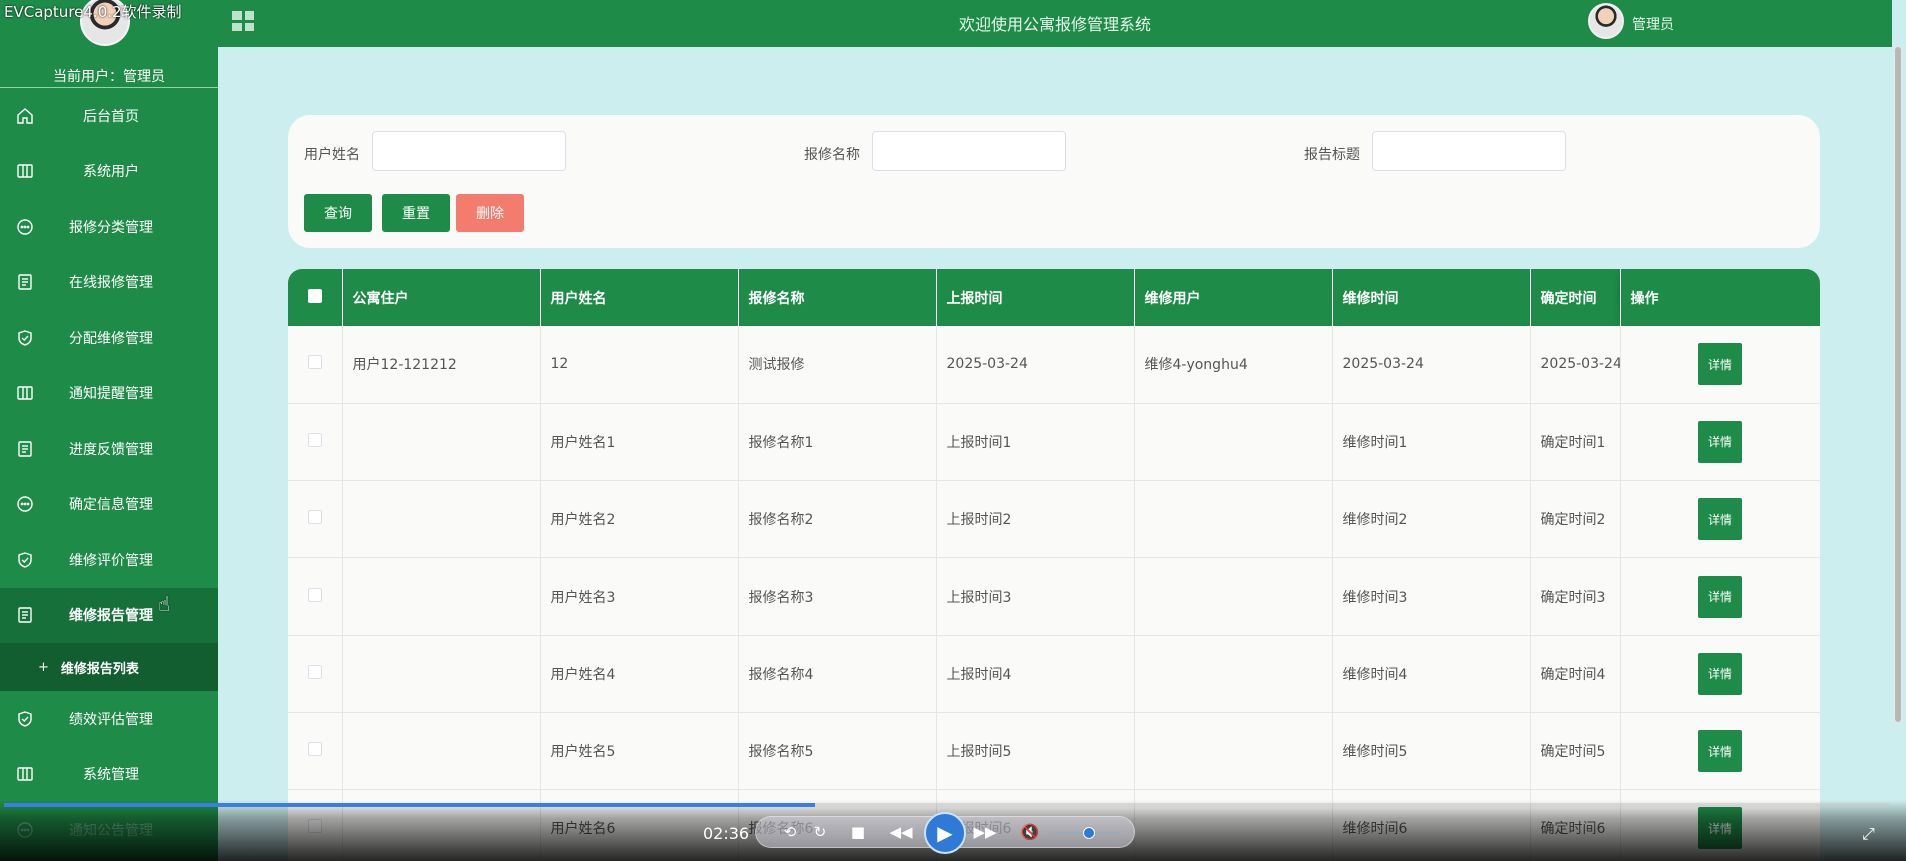 The height and width of the screenshot is (861, 1906). Describe the element at coordinates (164, 604) in the screenshot. I see `mouse-cursor-icon: ☝` at that location.